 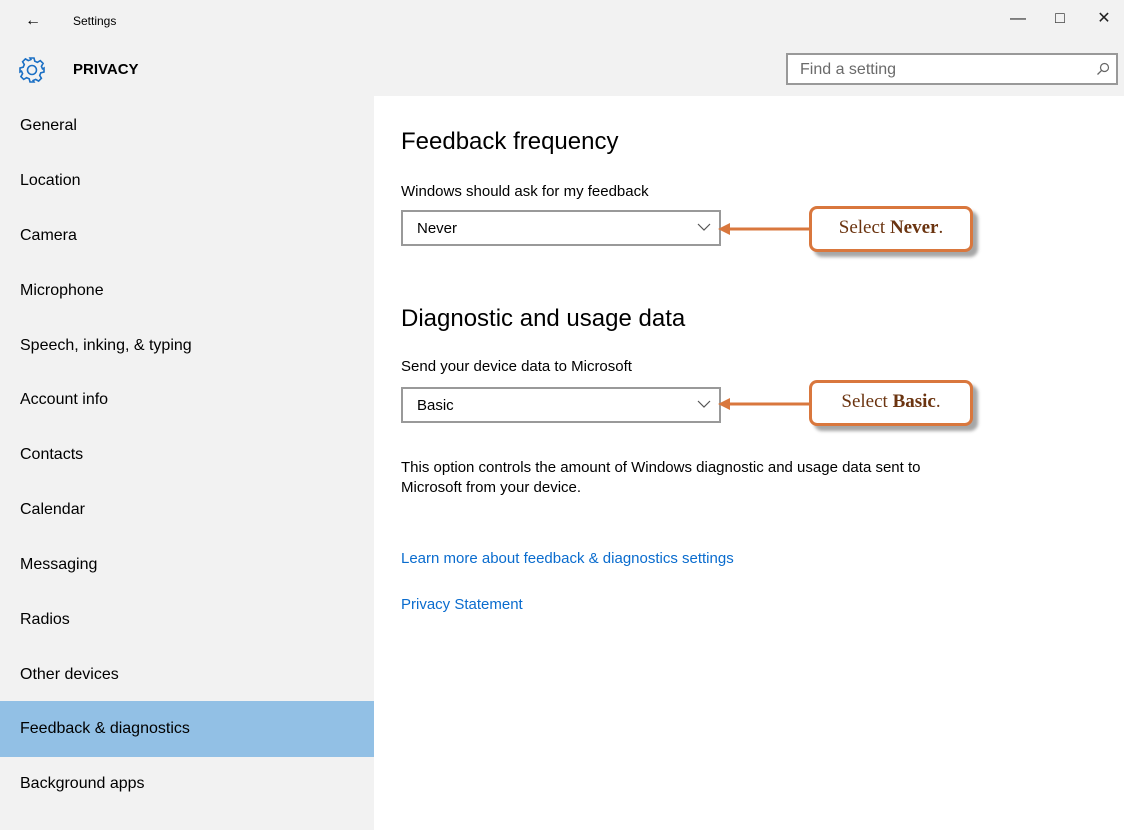 What do you see at coordinates (462, 604) in the screenshot?
I see `privacy-statement-link: Privacy Statement` at bounding box center [462, 604].